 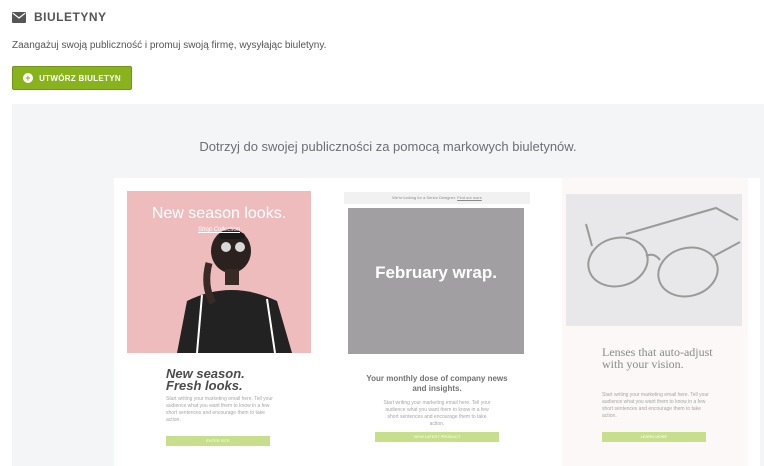 What do you see at coordinates (219, 230) in the screenshot?
I see `hero-link: Shop Collection` at bounding box center [219, 230].